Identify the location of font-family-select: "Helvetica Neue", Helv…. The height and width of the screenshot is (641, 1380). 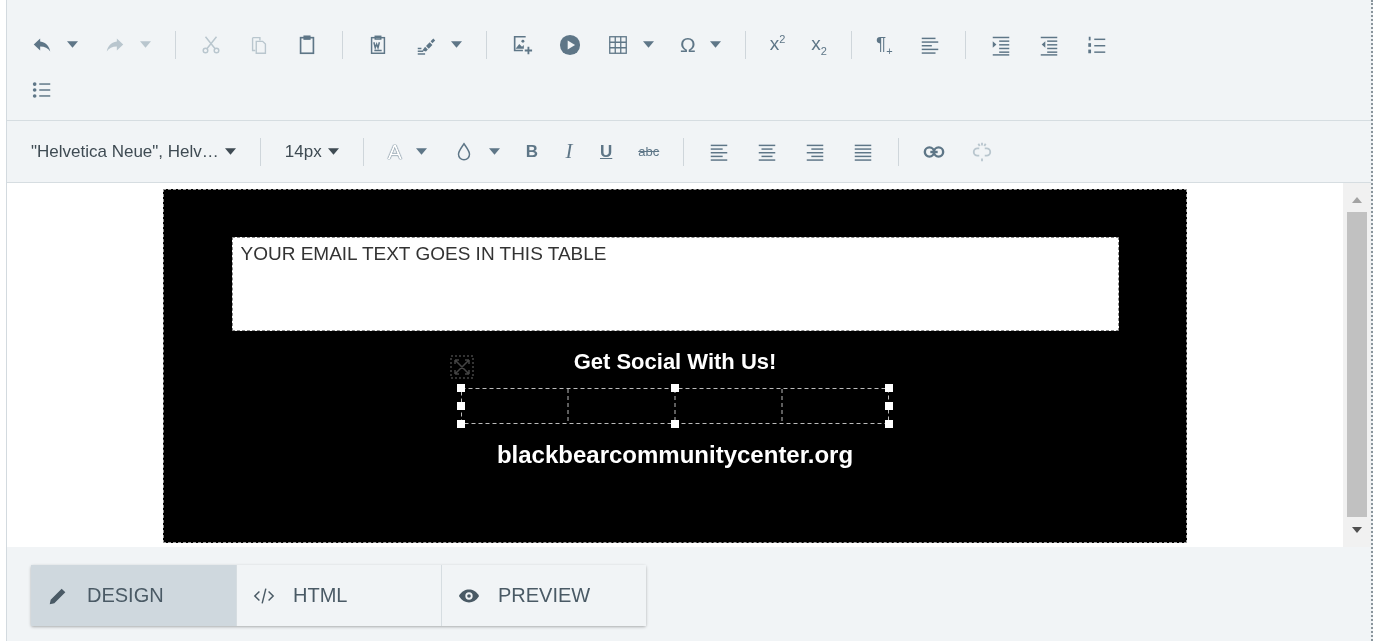
(133, 151).